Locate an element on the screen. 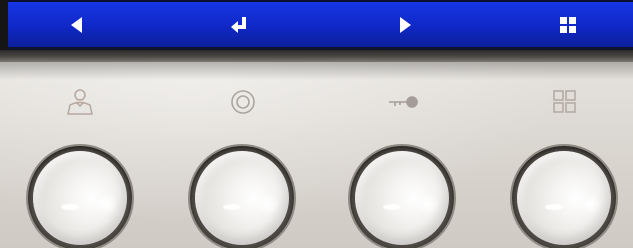 This screenshot has width=633, height=248. ring-icon is located at coordinates (243, 102).